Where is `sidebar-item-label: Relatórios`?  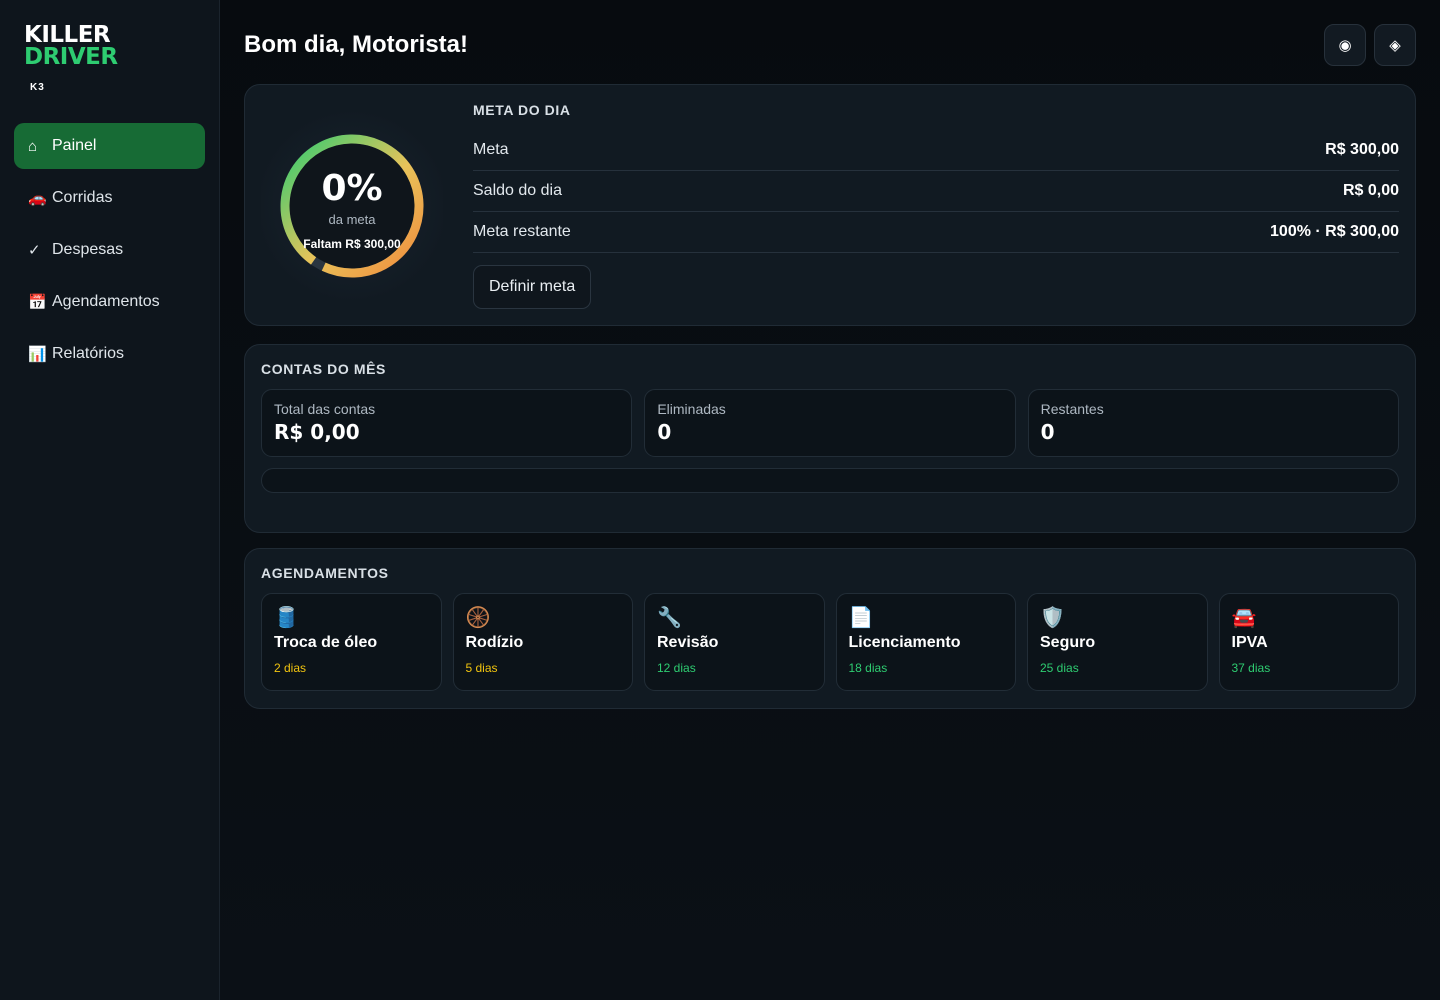 sidebar-item-label: Relatórios is located at coordinates (88, 353).